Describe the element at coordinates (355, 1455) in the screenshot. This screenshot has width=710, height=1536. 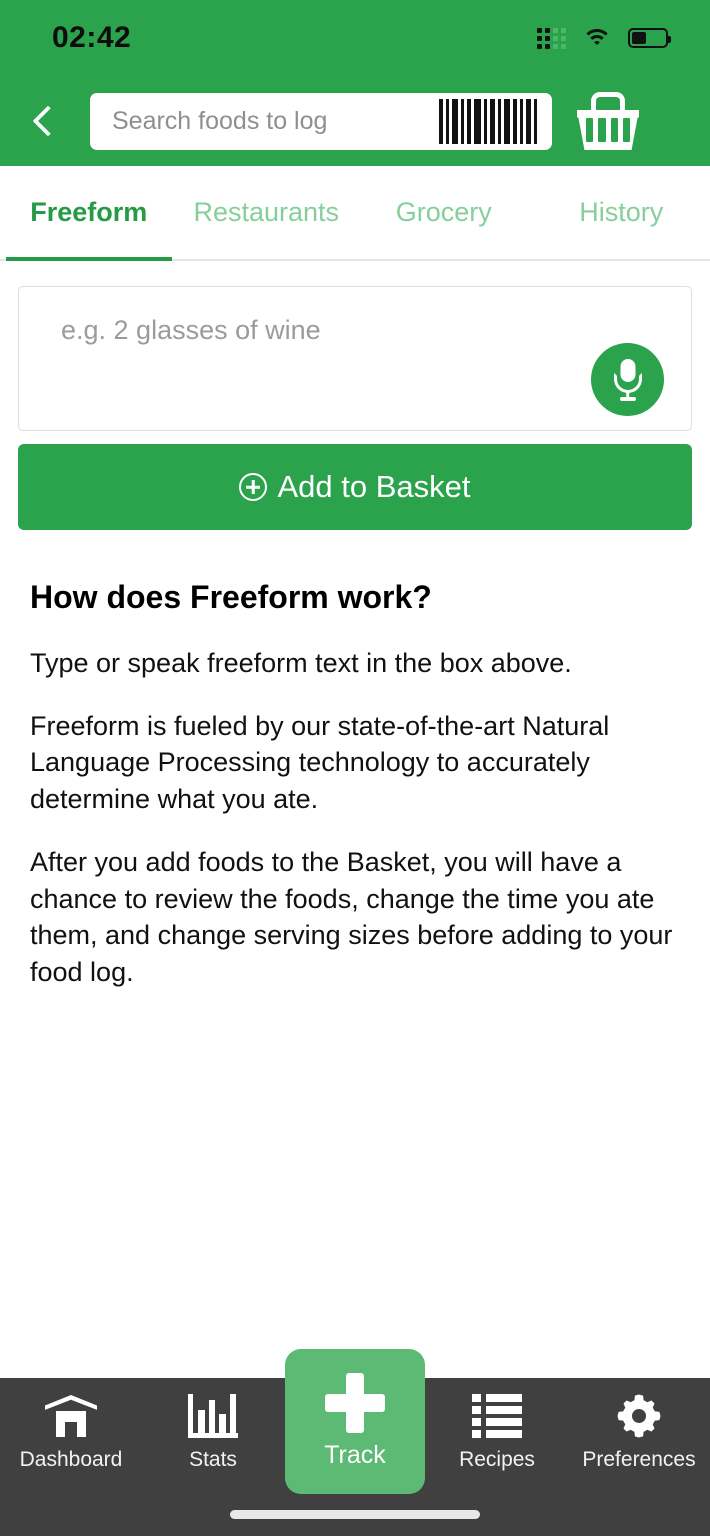
I see `nav-item-track-label: Track` at that location.